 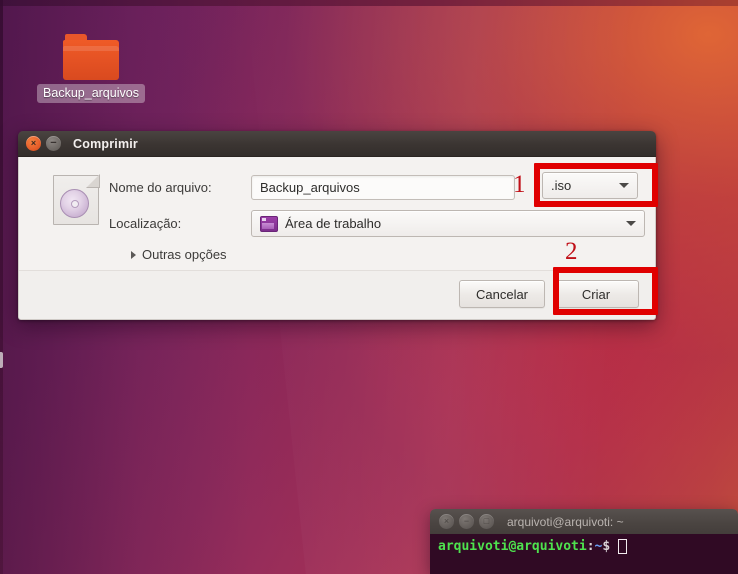 I want to click on cancel-button: Cancelar, so click(x=502, y=294).